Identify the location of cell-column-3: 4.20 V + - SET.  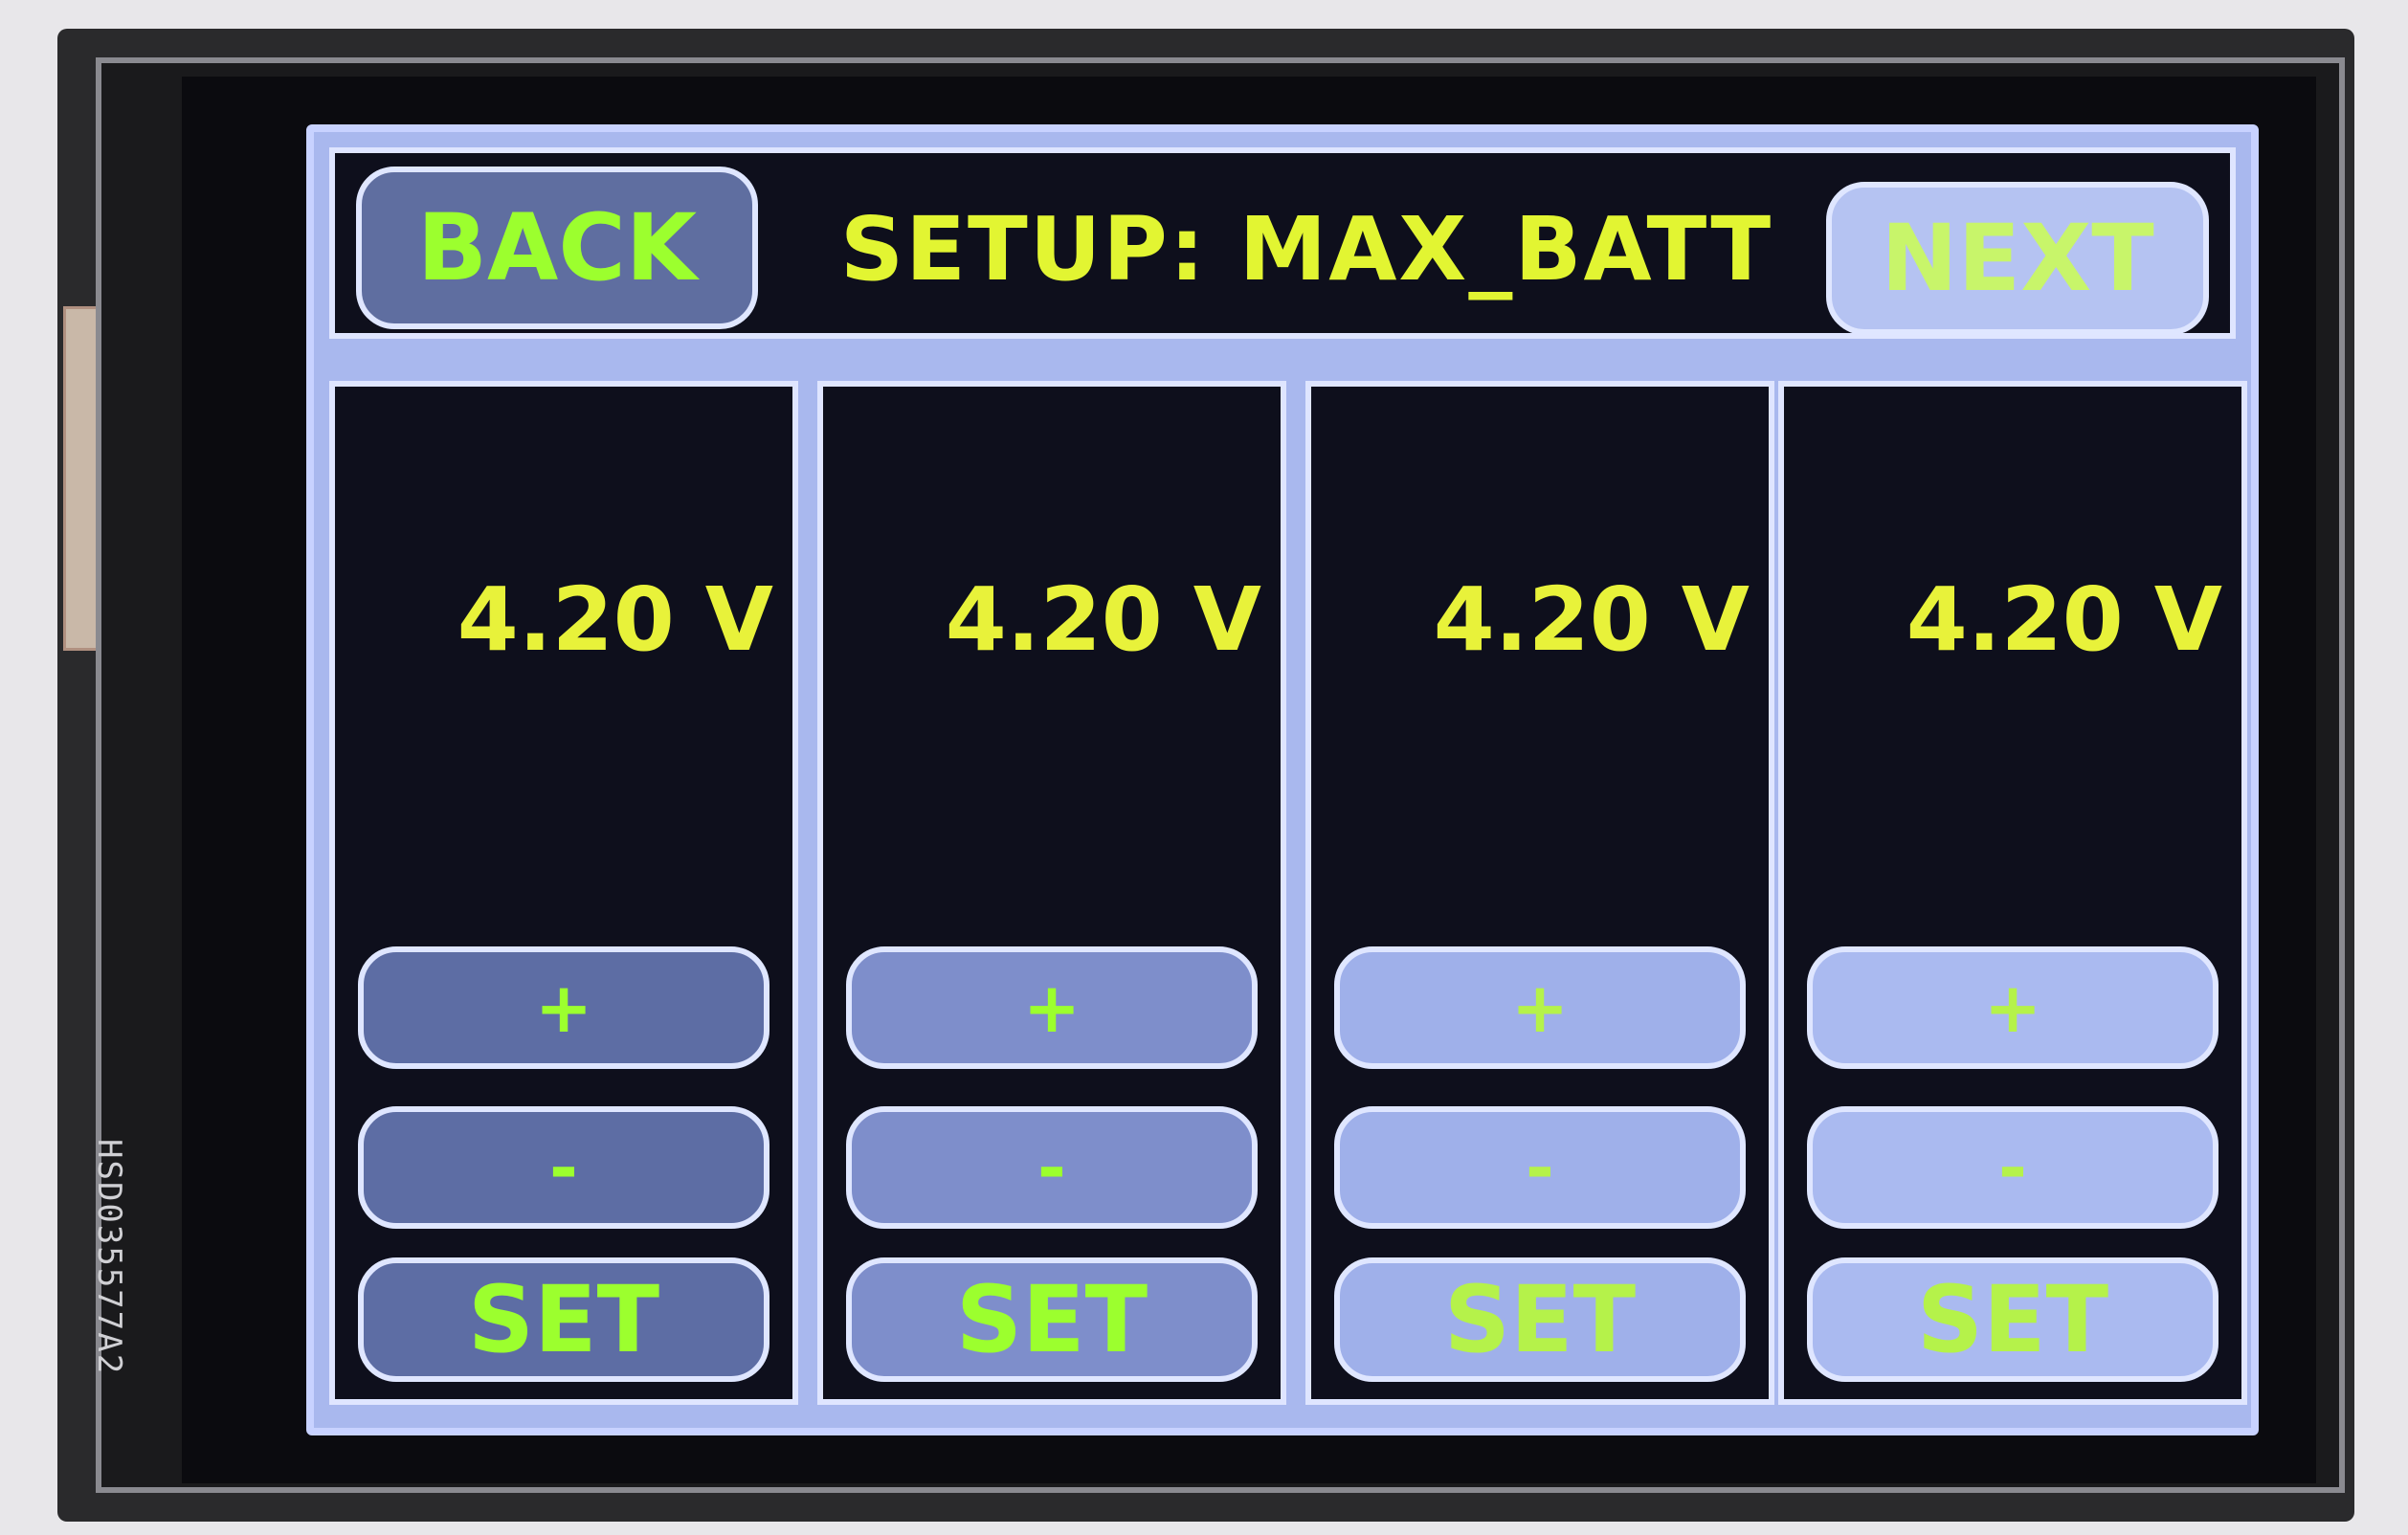
(1539, 893).